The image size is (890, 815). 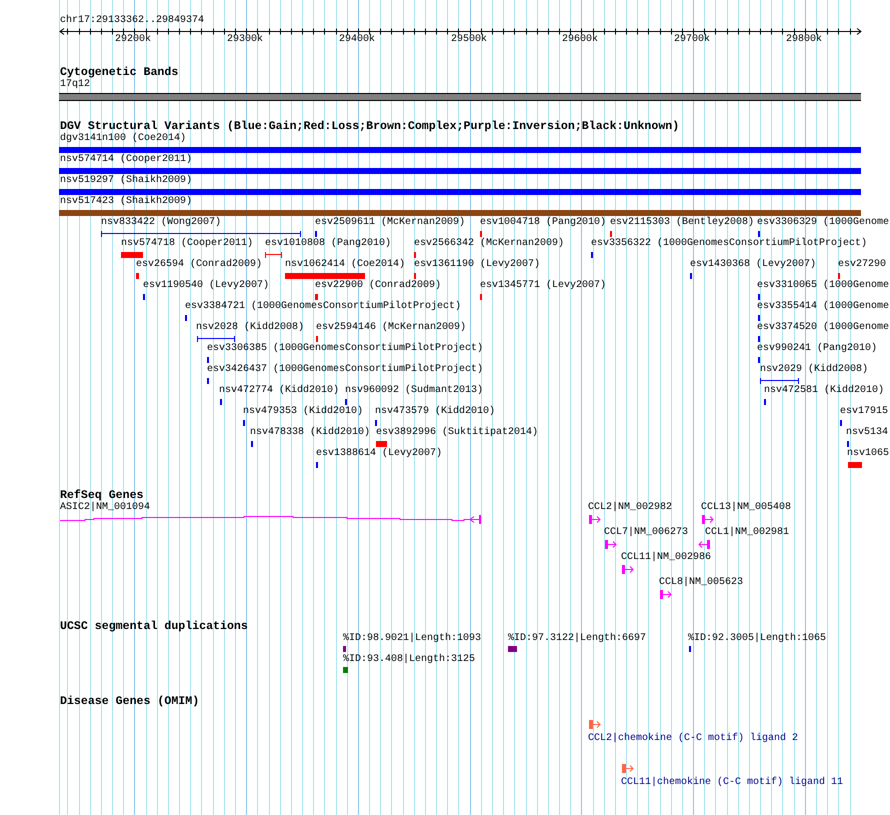 I want to click on track-title: RefSeq Genes, so click(x=102, y=495).